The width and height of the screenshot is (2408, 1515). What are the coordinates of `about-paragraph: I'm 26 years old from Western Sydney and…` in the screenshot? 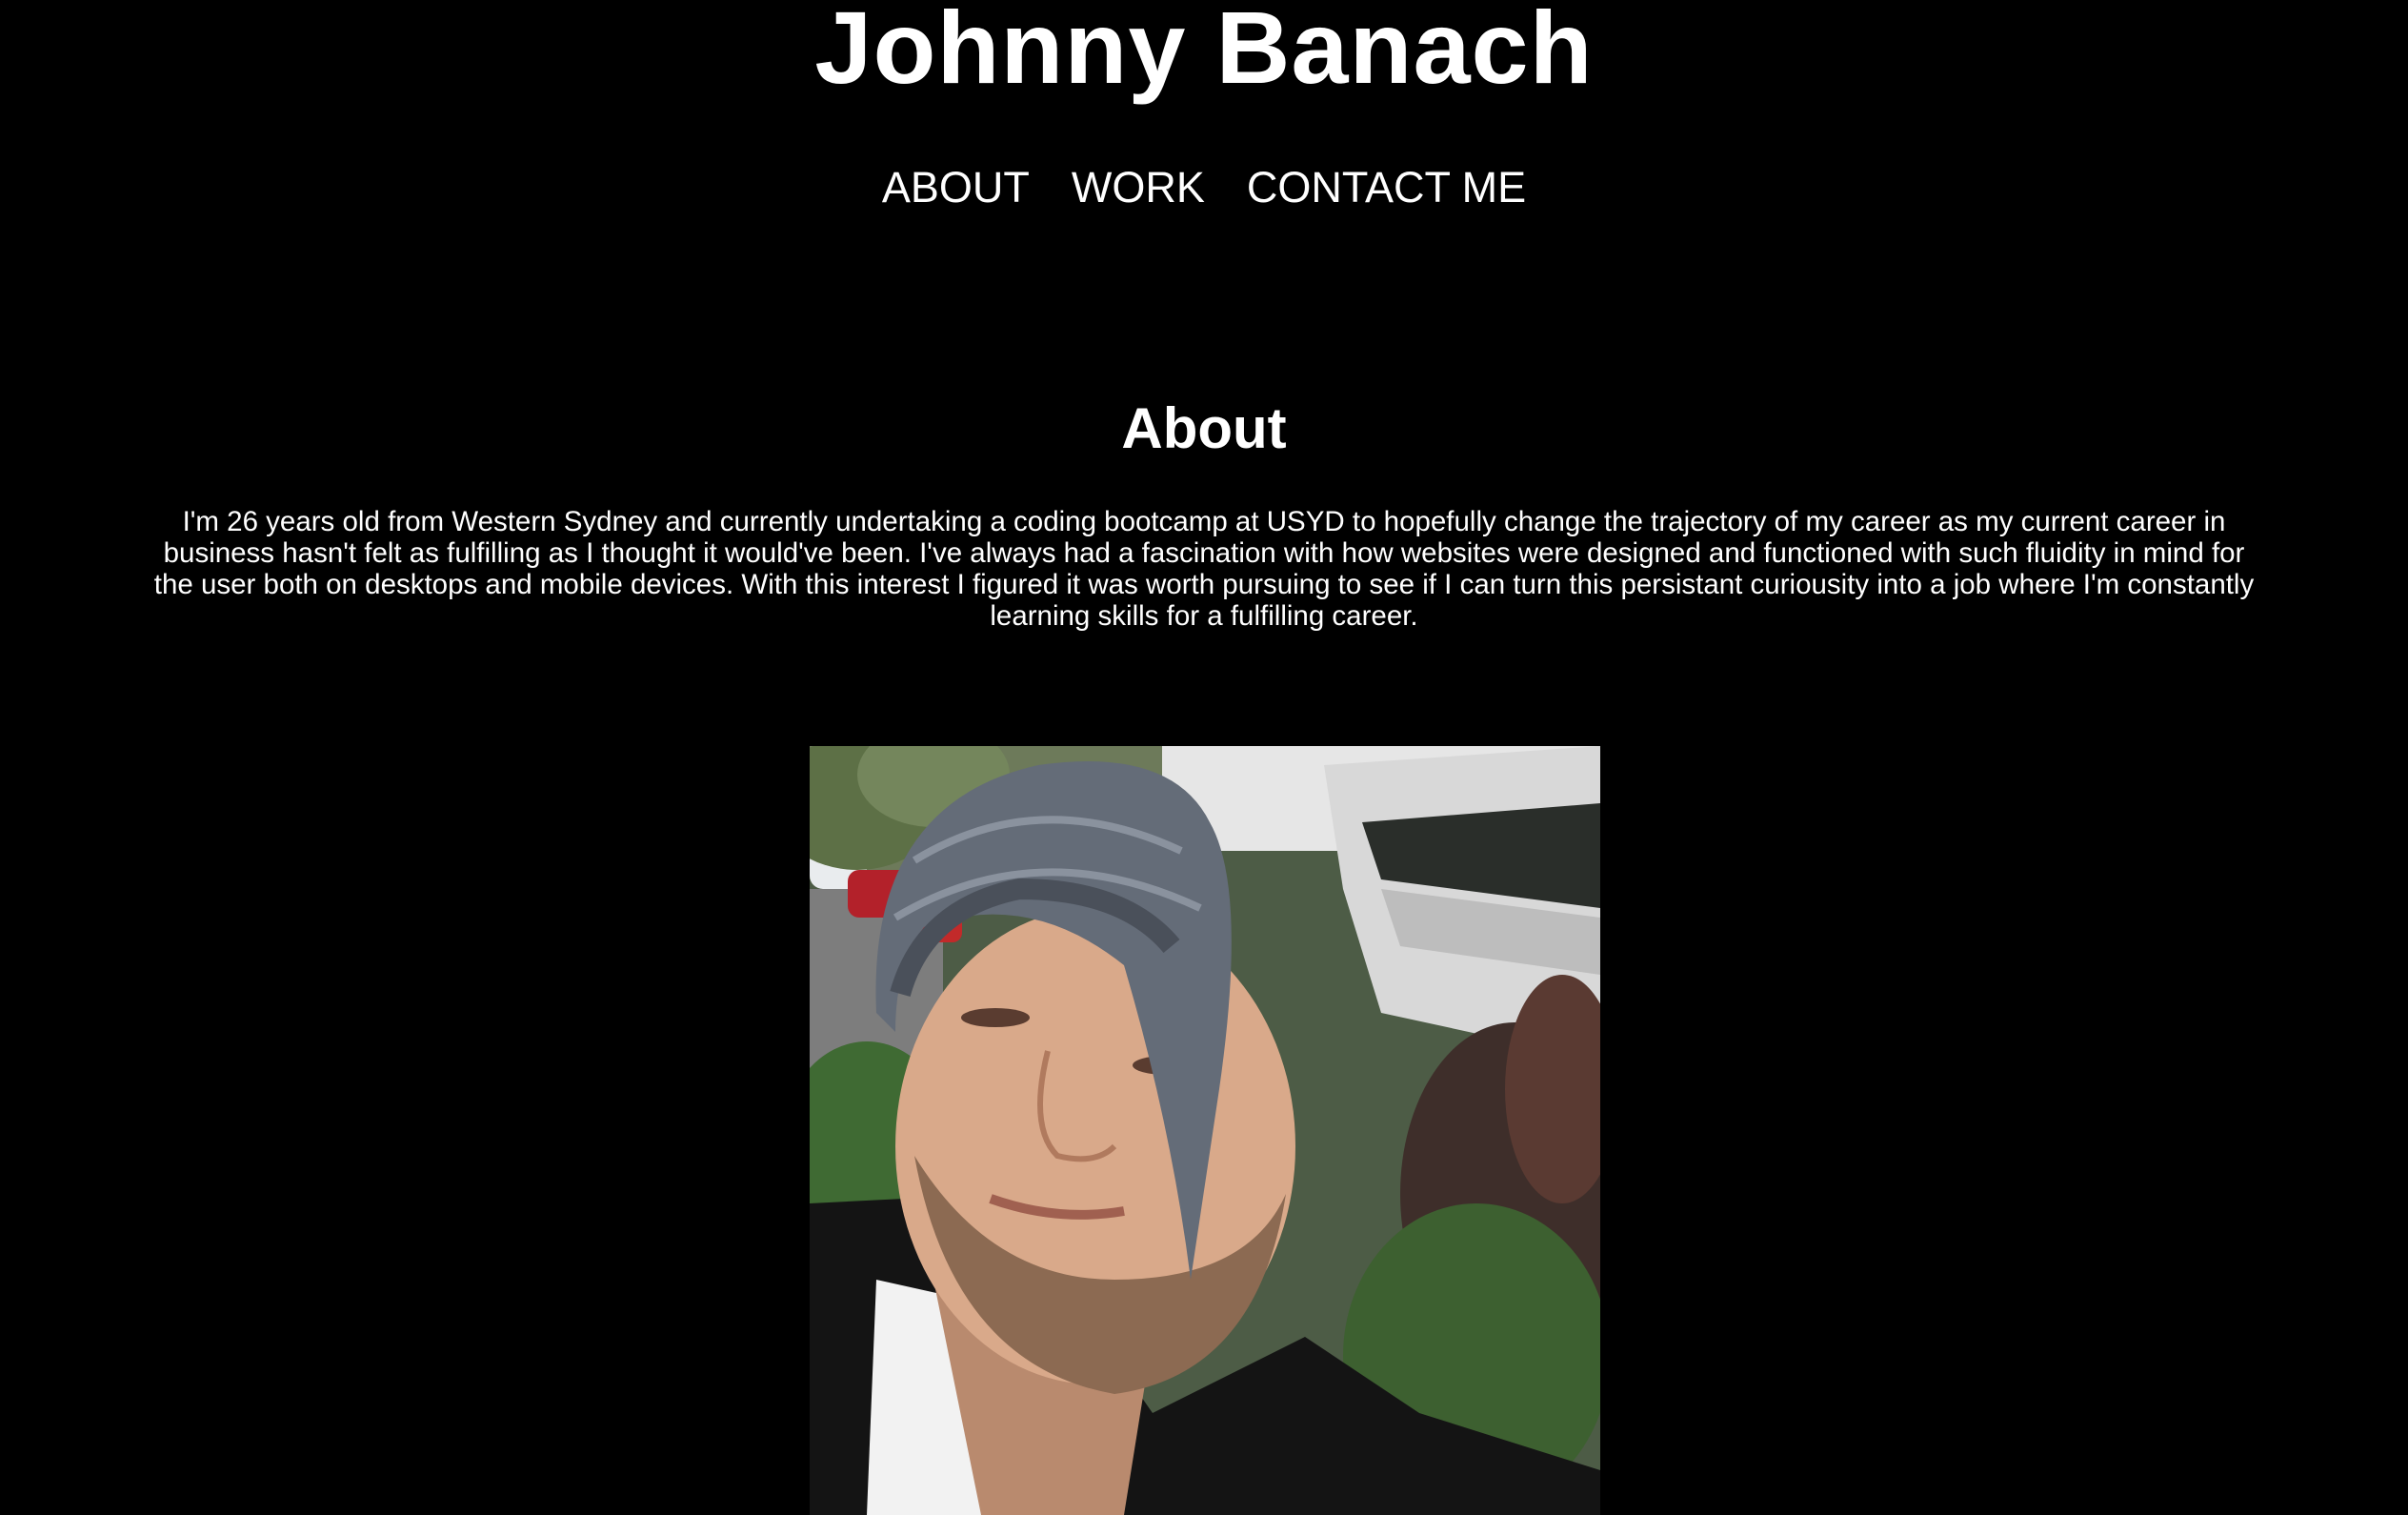 It's located at (1204, 569).